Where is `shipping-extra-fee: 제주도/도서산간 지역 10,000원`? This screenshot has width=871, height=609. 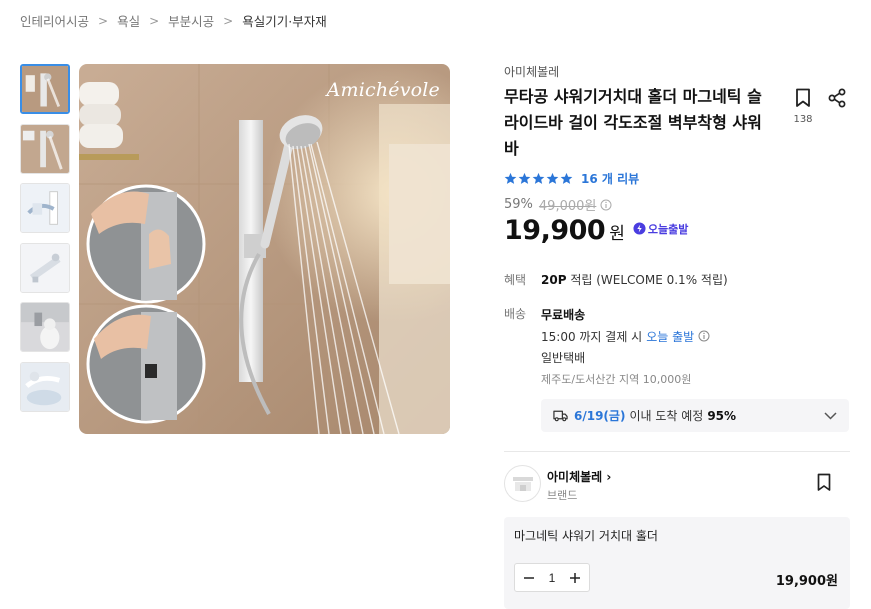
shipping-extra-fee: 제주도/도서산간 지역 10,000원 is located at coordinates (616, 380).